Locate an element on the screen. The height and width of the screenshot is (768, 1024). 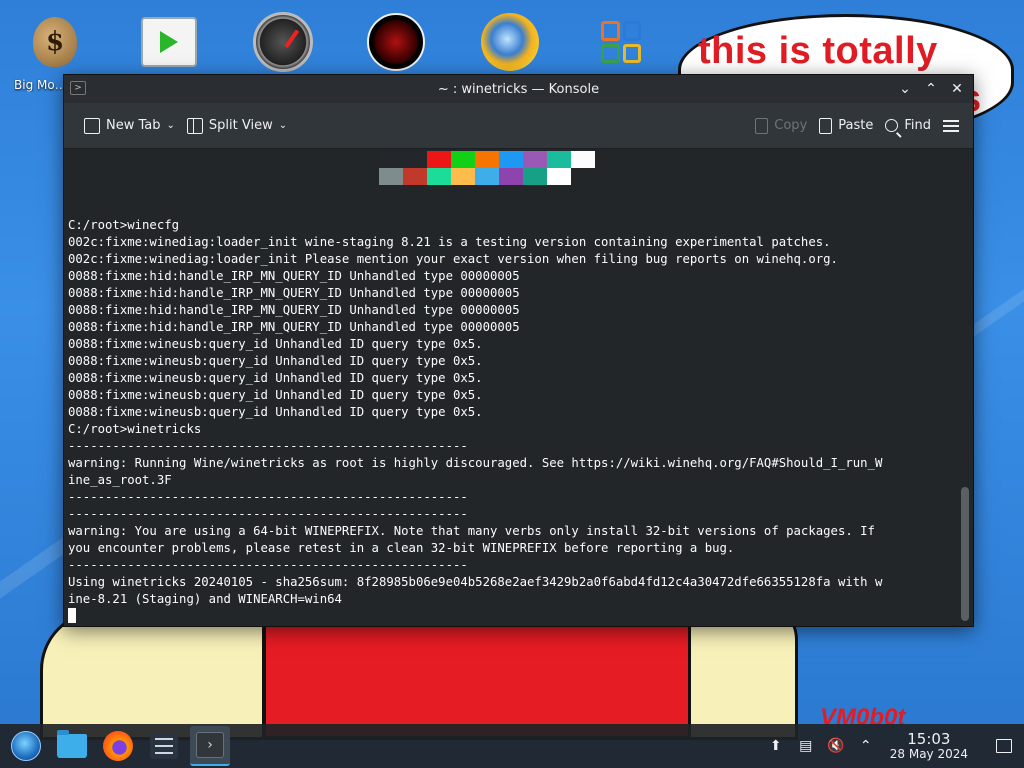
window-titlebar: > ~ : winetricks — Konsole ⌄ ⌃ ✕ is located at coordinates (518, 89).